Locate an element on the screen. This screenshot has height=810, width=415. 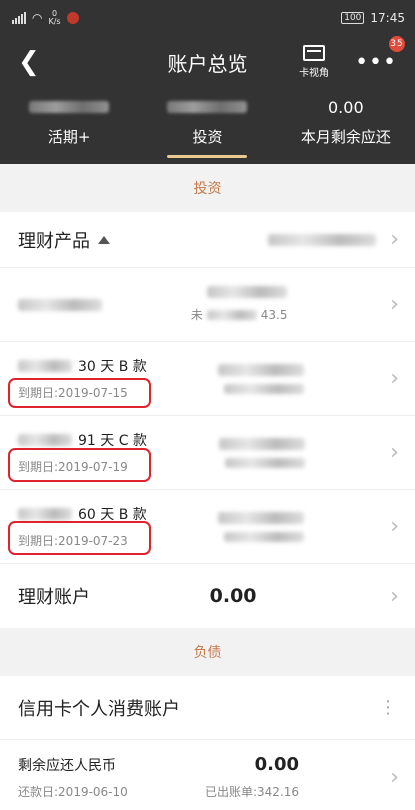
remaining-due-label: 剩余应还人民币 is located at coordinates (67, 765).